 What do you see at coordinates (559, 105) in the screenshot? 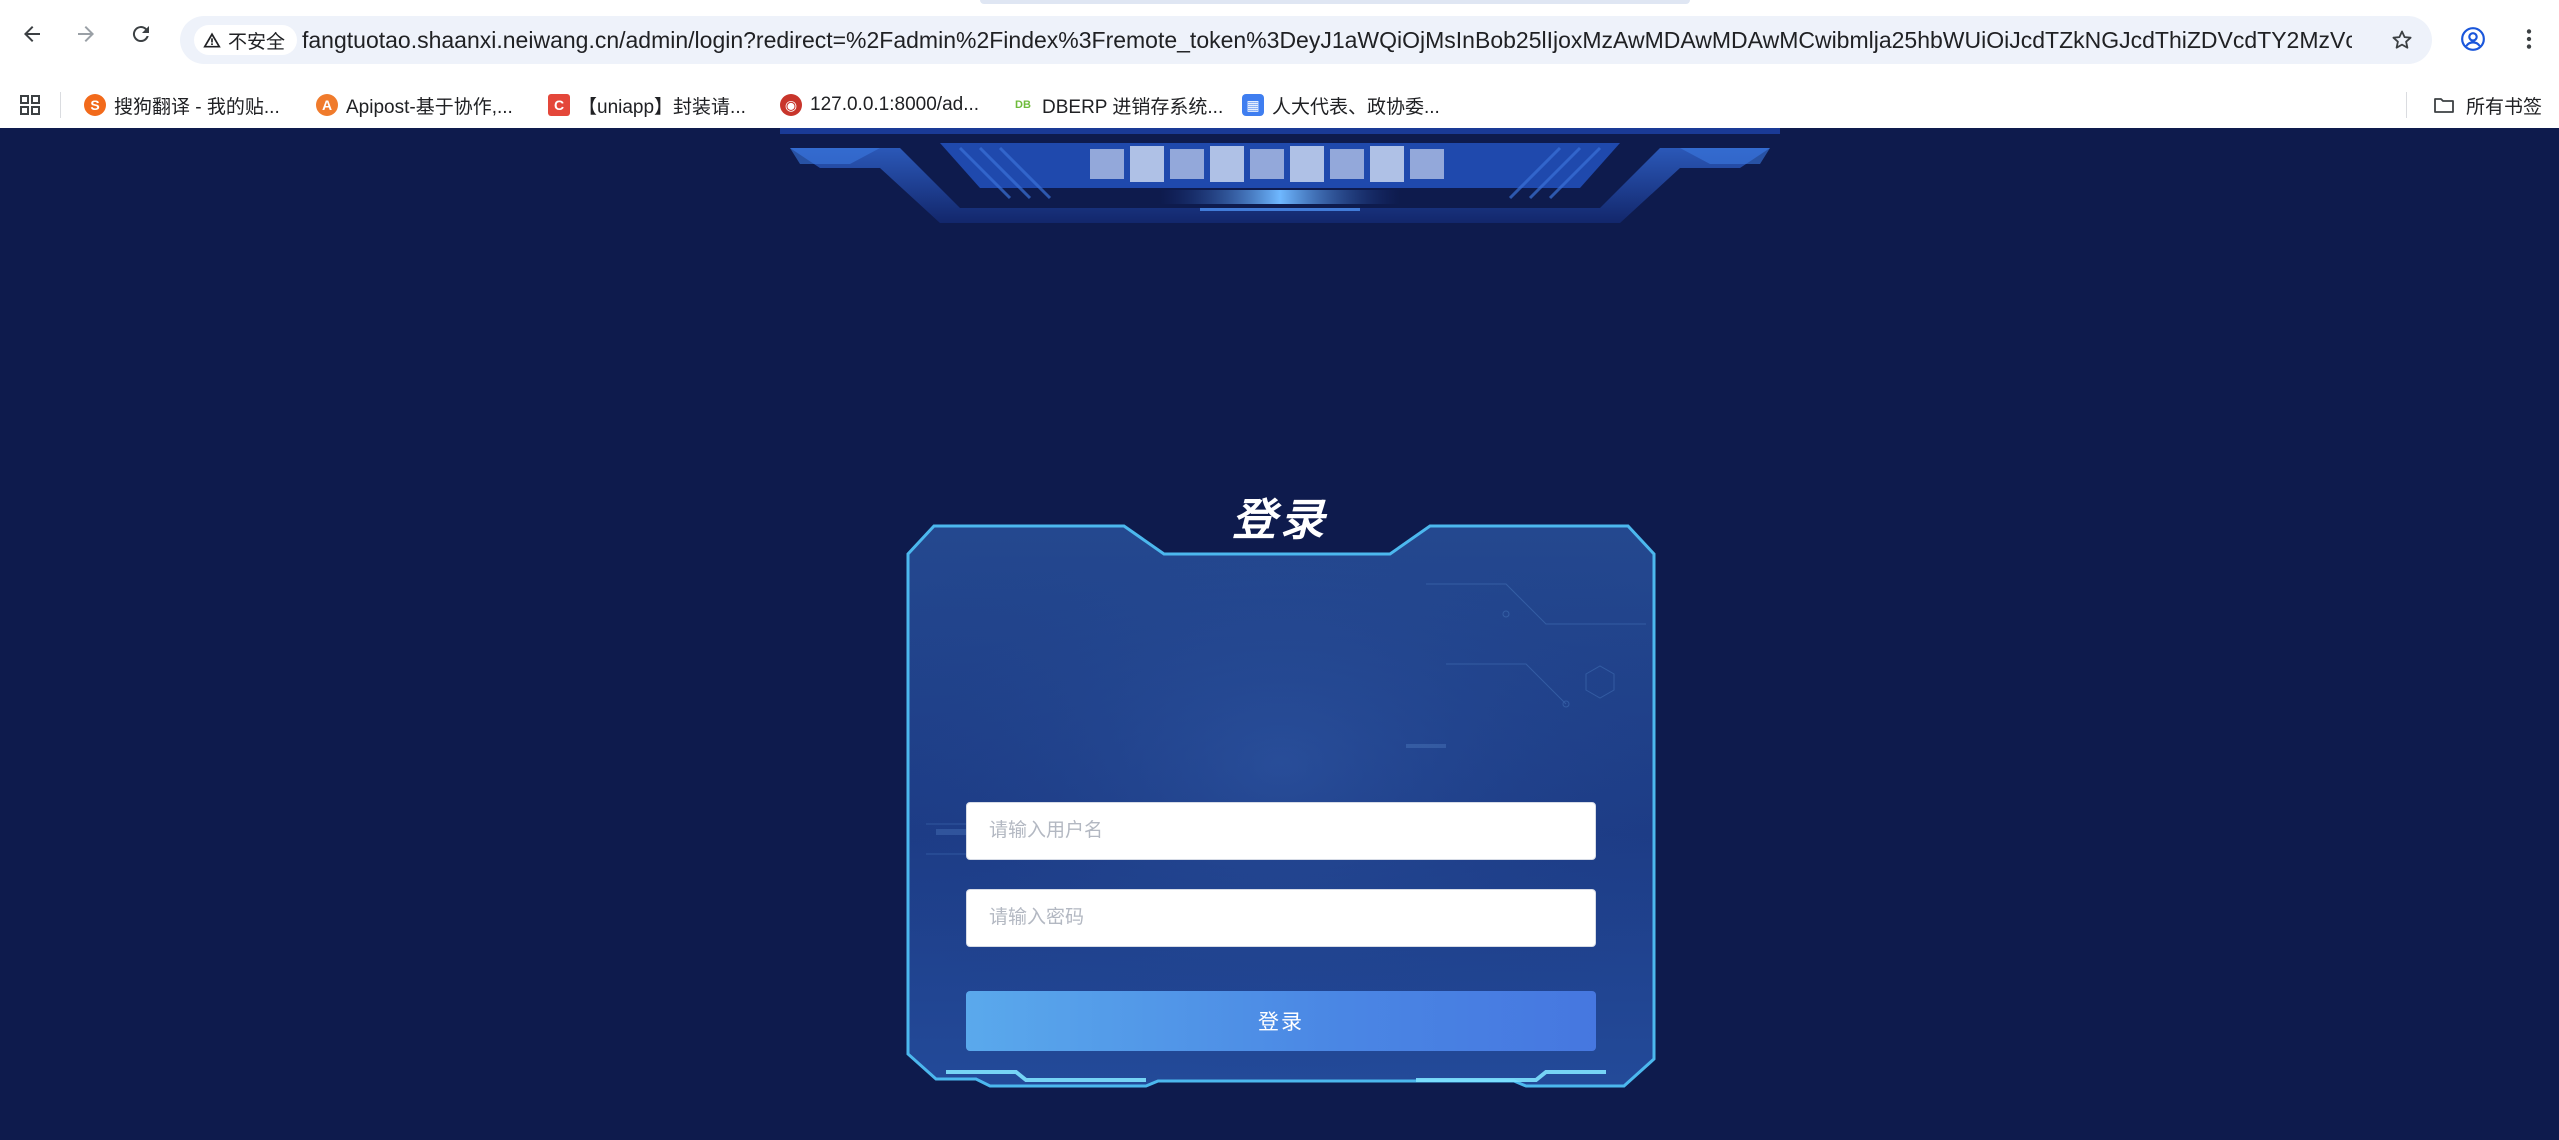
I see `csdn-icon: C` at bounding box center [559, 105].